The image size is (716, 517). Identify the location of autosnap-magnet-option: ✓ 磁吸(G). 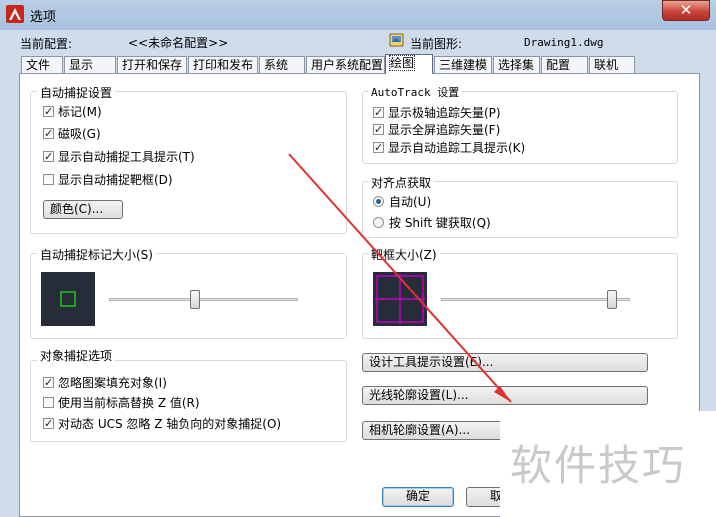
(72, 133).